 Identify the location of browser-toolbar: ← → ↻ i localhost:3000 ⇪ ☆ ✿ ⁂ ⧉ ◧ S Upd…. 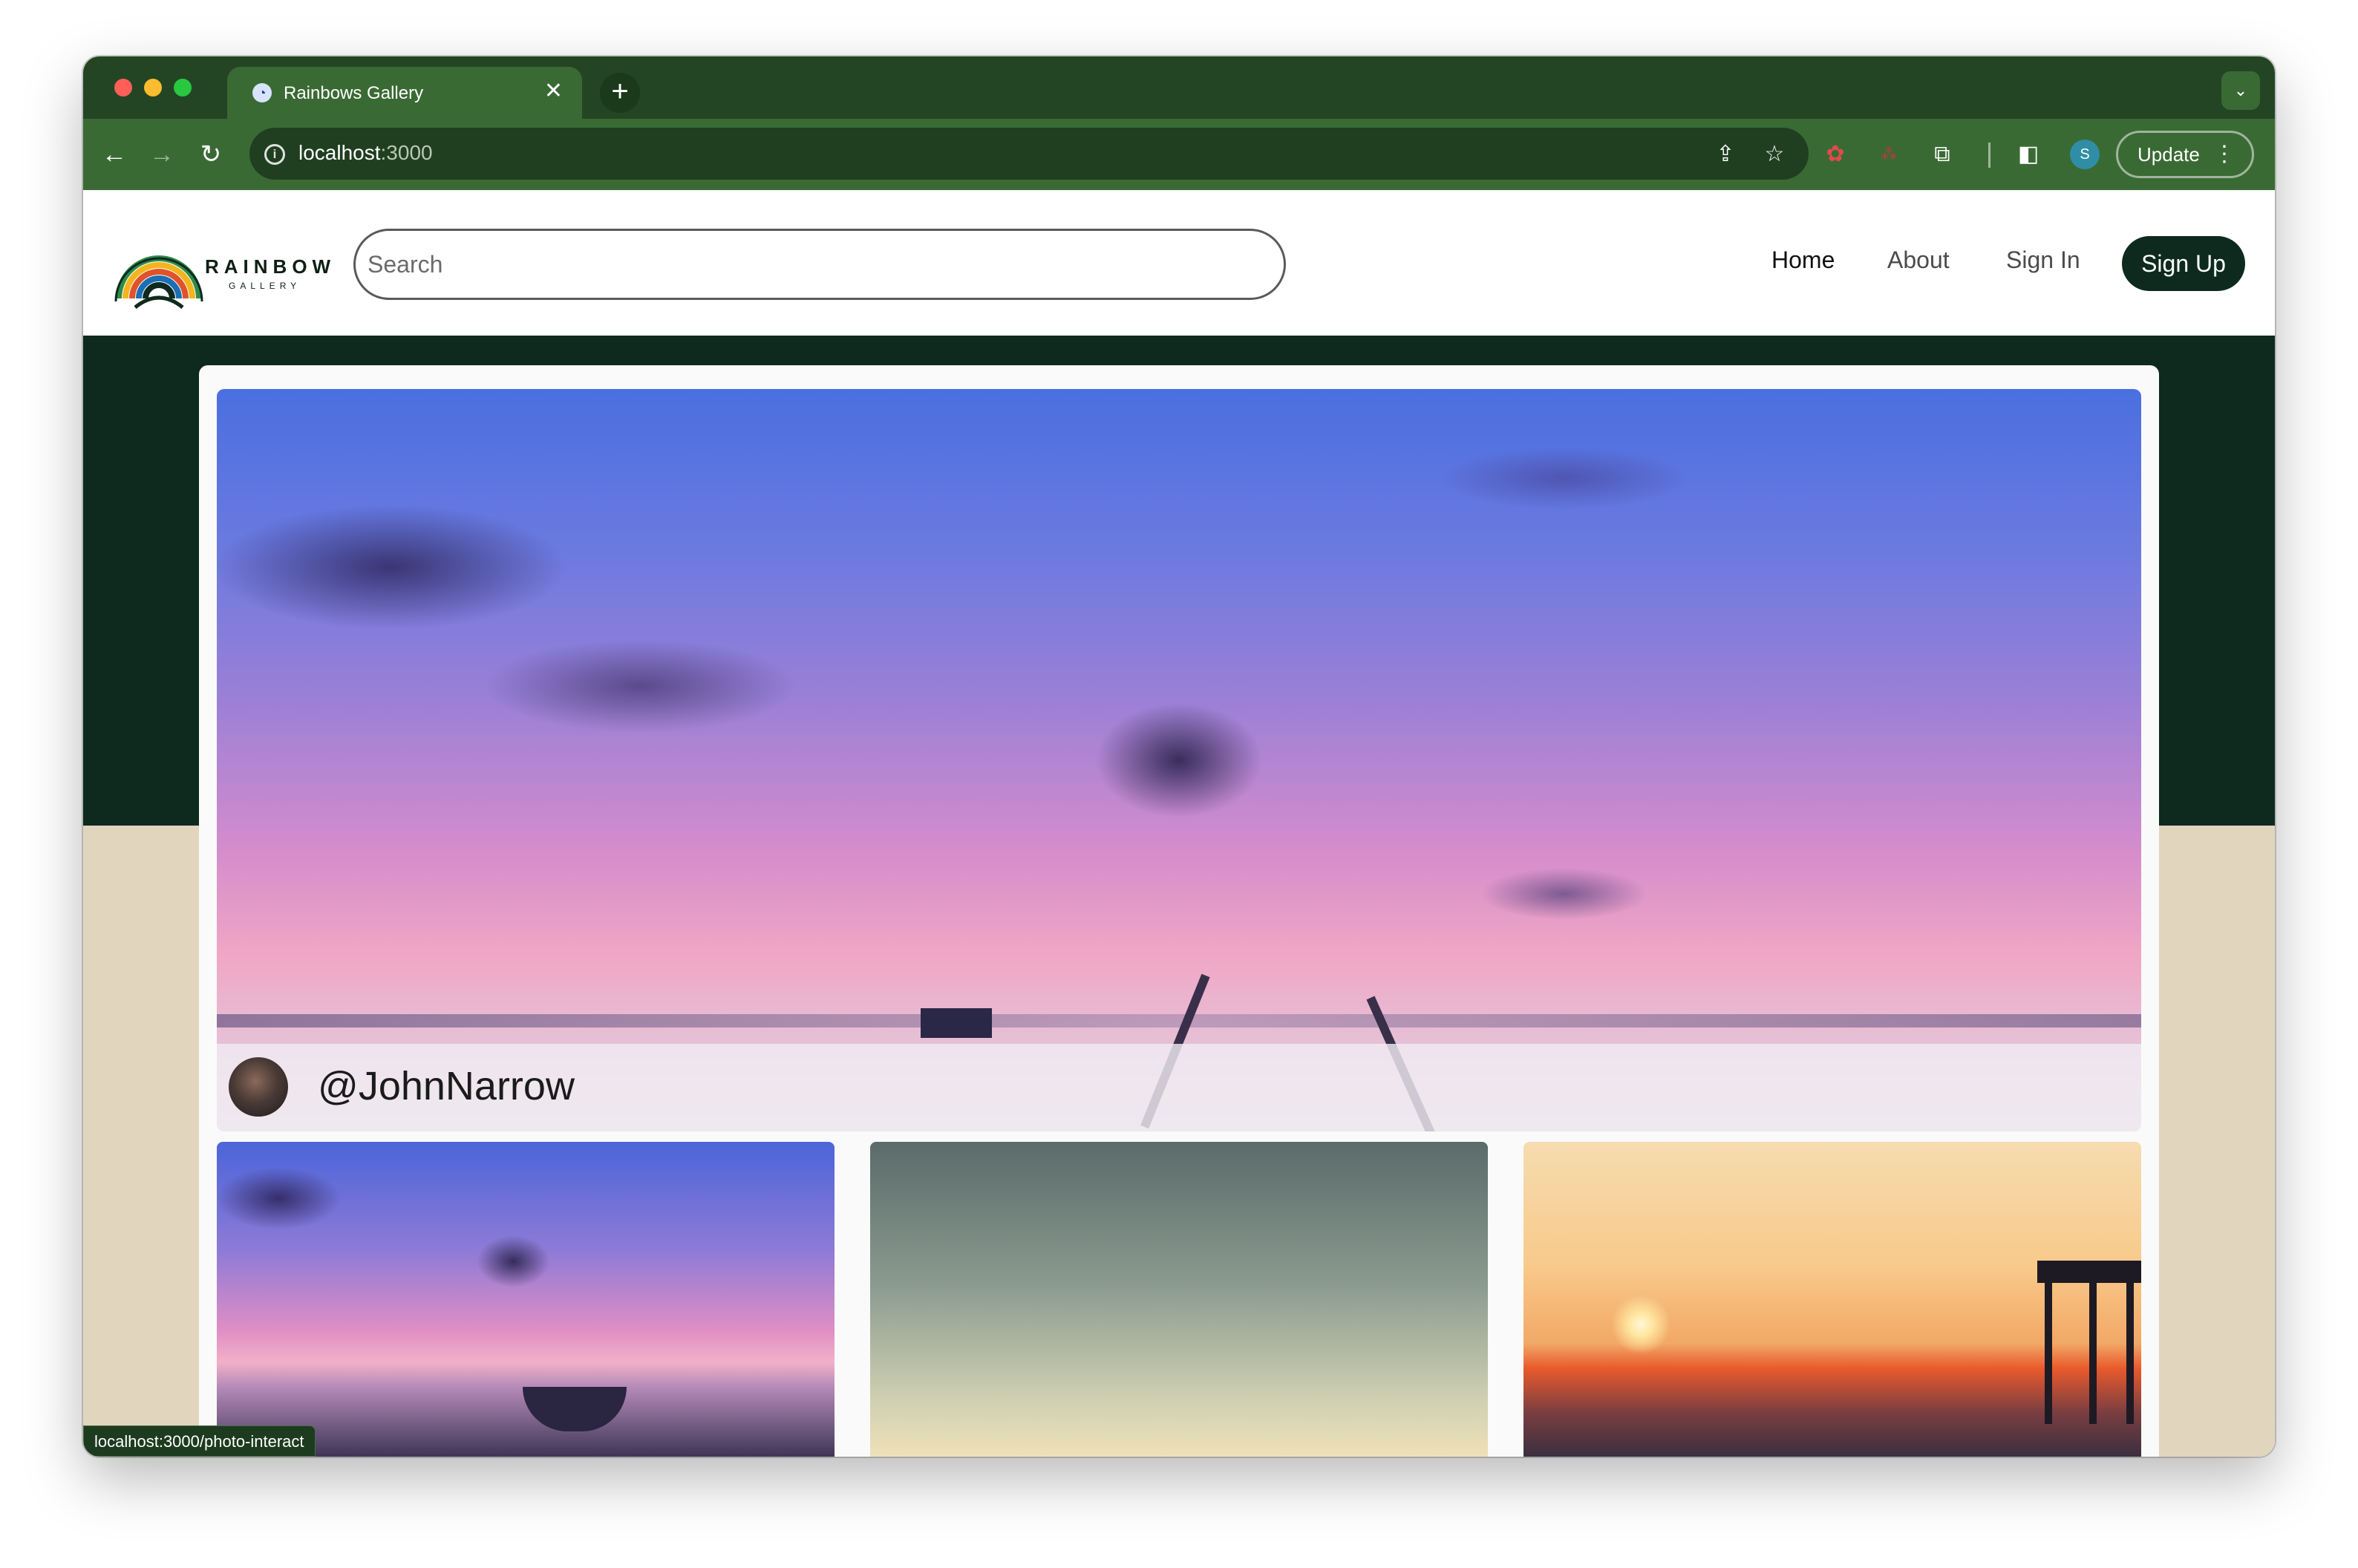
(1179, 154).